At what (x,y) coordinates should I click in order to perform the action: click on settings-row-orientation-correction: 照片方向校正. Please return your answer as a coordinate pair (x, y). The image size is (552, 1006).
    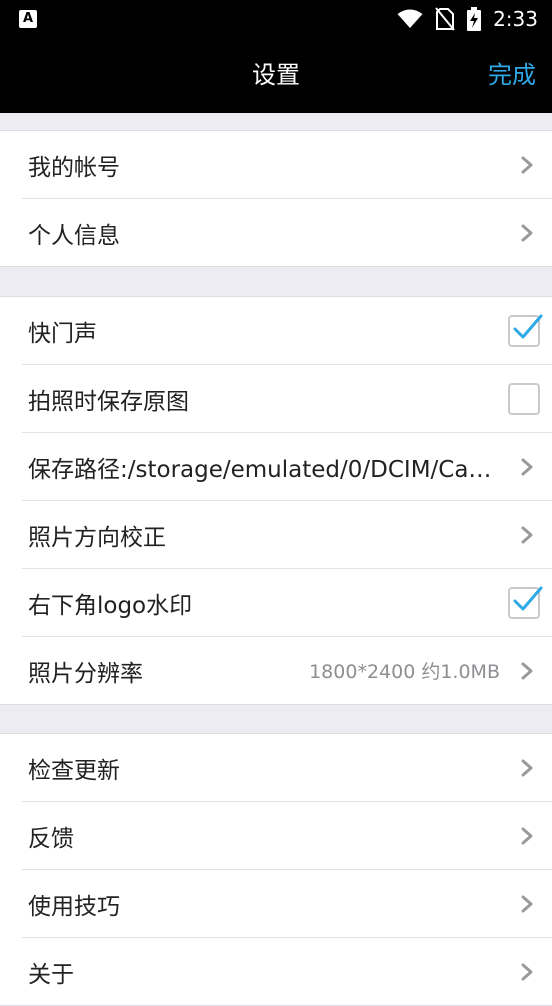
    Looking at the image, I should click on (287, 535).